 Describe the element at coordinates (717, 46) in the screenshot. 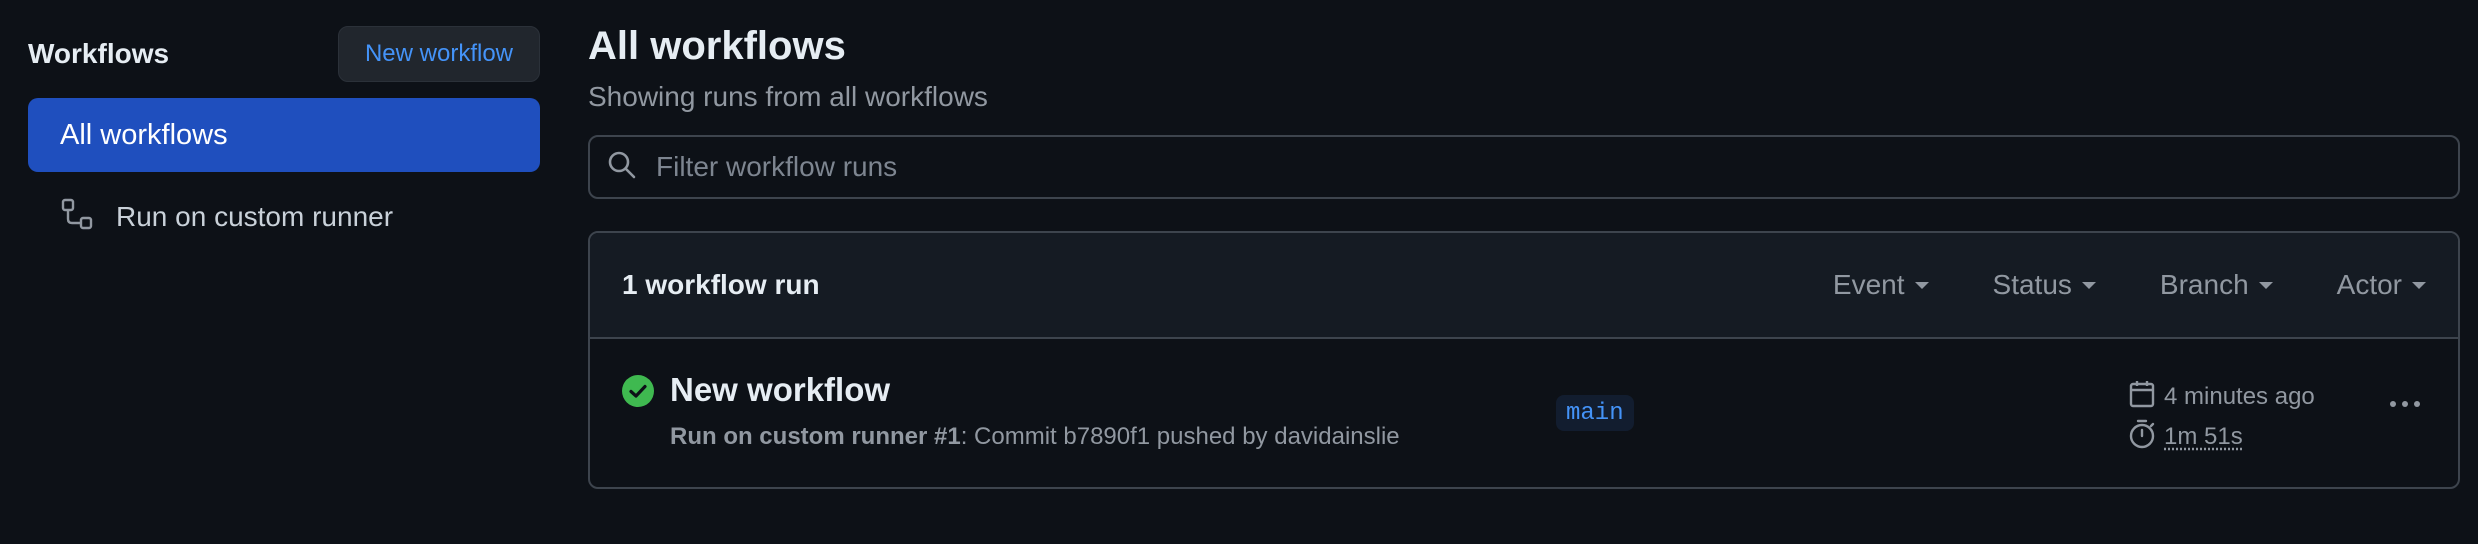

I see `page-title: All workflows` at that location.